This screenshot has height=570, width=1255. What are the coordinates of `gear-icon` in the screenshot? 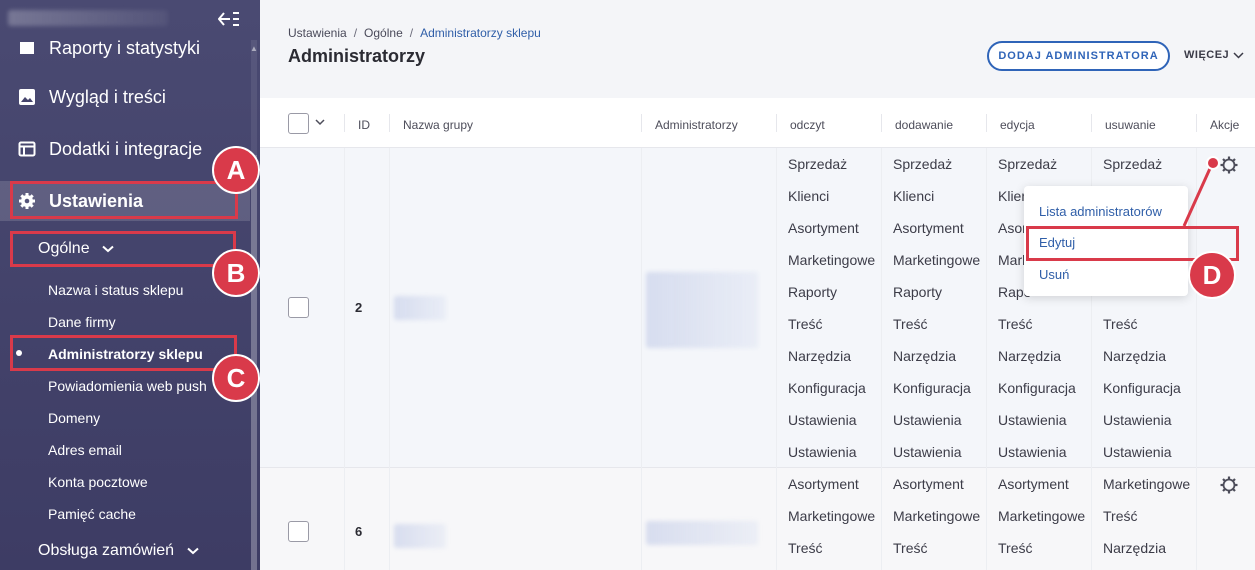 It's located at (27, 201).